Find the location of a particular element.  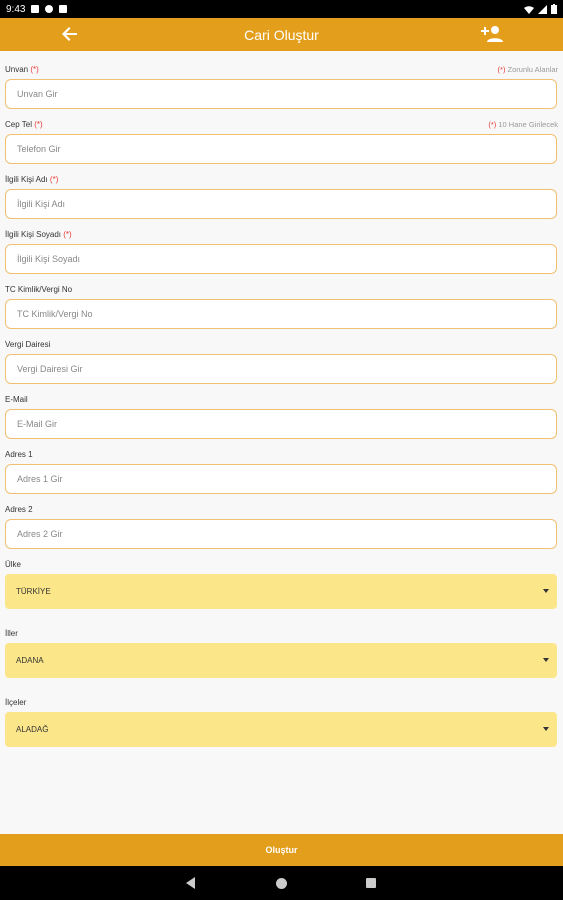

dropdown-value: ADANA is located at coordinates (30, 660).